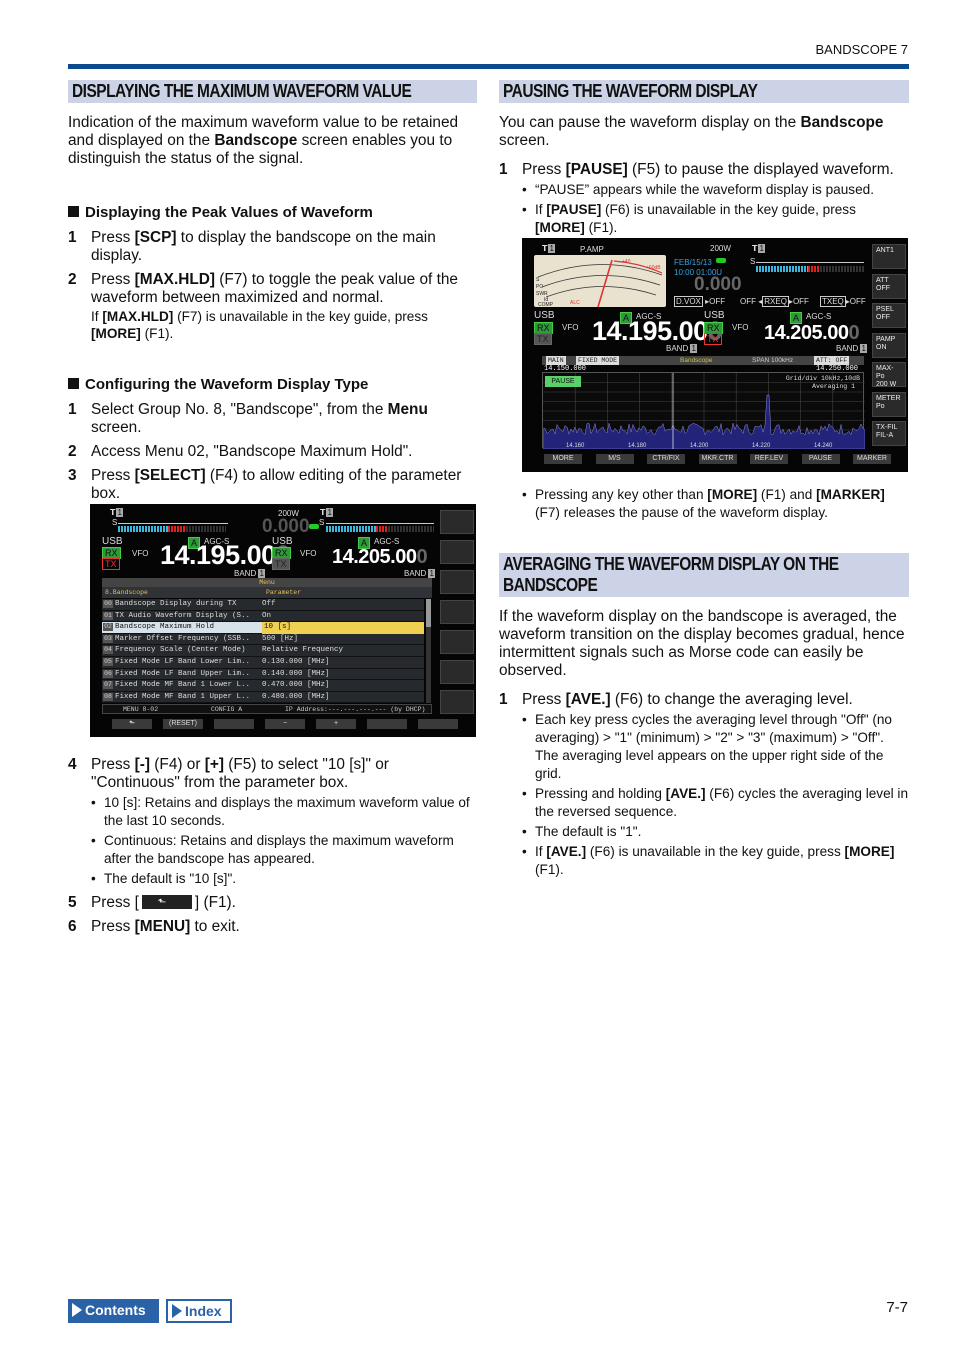 This screenshot has height=1350, width=954. What do you see at coordinates (428, 613) in the screenshot?
I see `scrollbar-thumb` at bounding box center [428, 613].